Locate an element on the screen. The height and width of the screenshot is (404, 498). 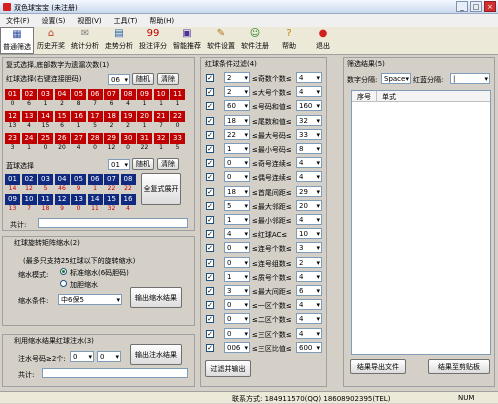
red-ball: 22 is located at coordinates (177, 116).